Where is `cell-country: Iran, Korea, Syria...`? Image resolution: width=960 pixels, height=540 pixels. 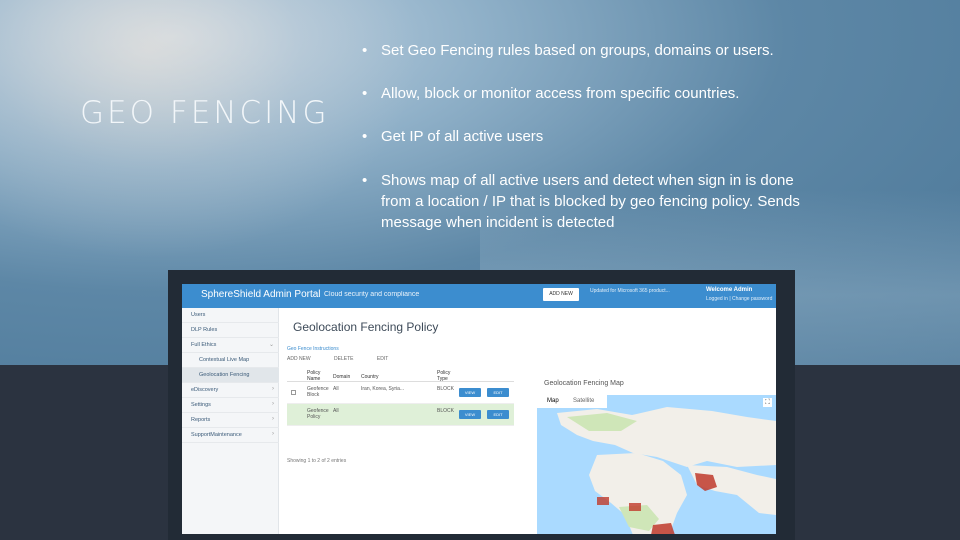 cell-country: Iran, Korea, Syria... is located at coordinates (383, 389).